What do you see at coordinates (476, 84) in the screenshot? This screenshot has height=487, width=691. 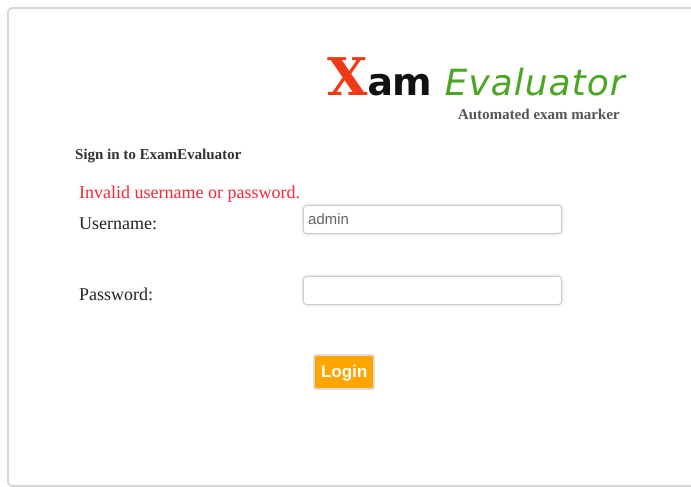 I see `logo: Xam Evaluator Automated exam marker` at bounding box center [476, 84].